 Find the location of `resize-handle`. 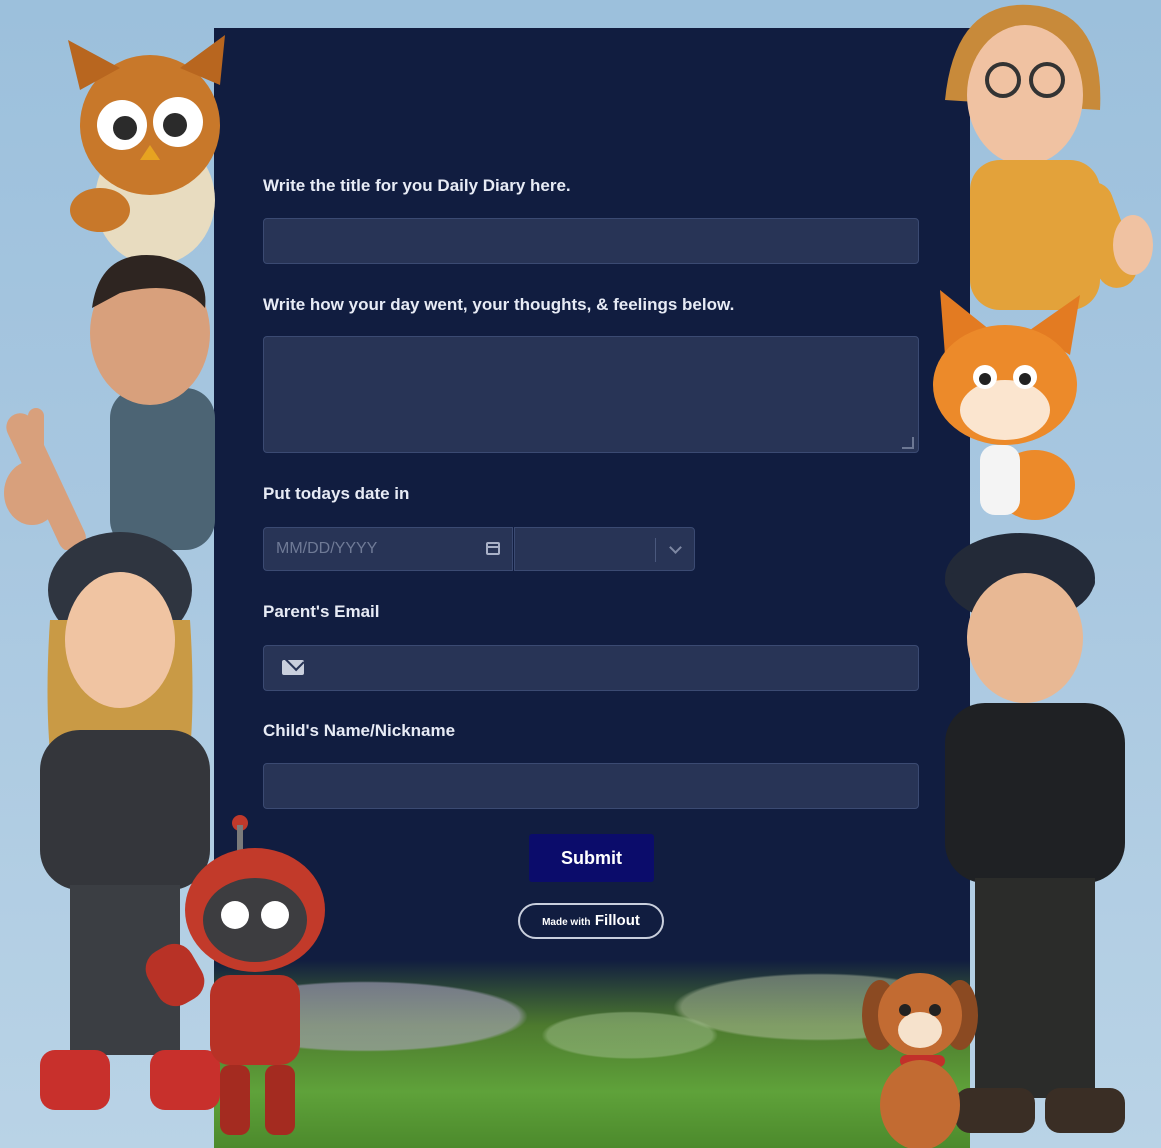

resize-handle is located at coordinates (908, 443).